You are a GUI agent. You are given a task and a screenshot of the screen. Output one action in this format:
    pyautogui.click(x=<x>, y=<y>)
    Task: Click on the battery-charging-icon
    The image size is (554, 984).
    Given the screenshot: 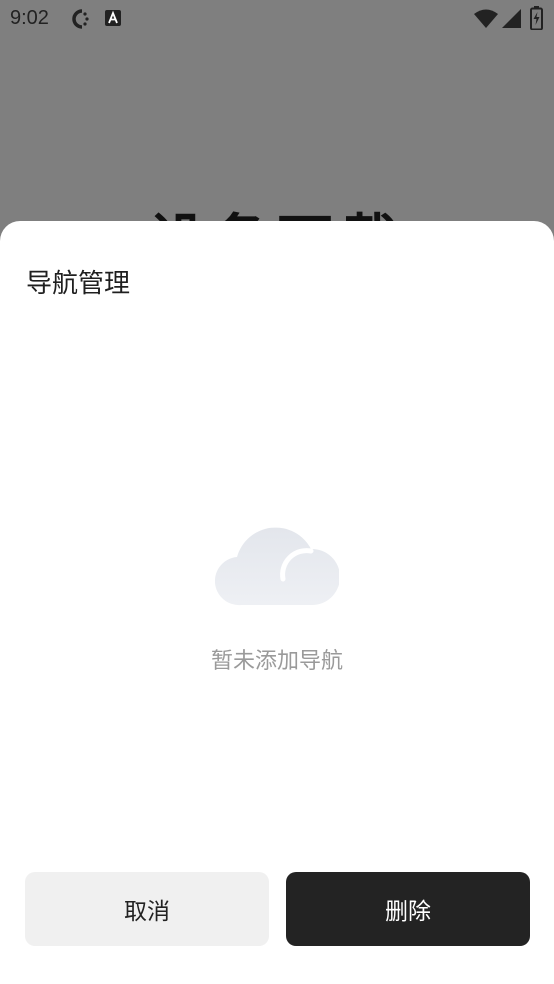 What is the action you would take?
    pyautogui.click(x=536, y=20)
    